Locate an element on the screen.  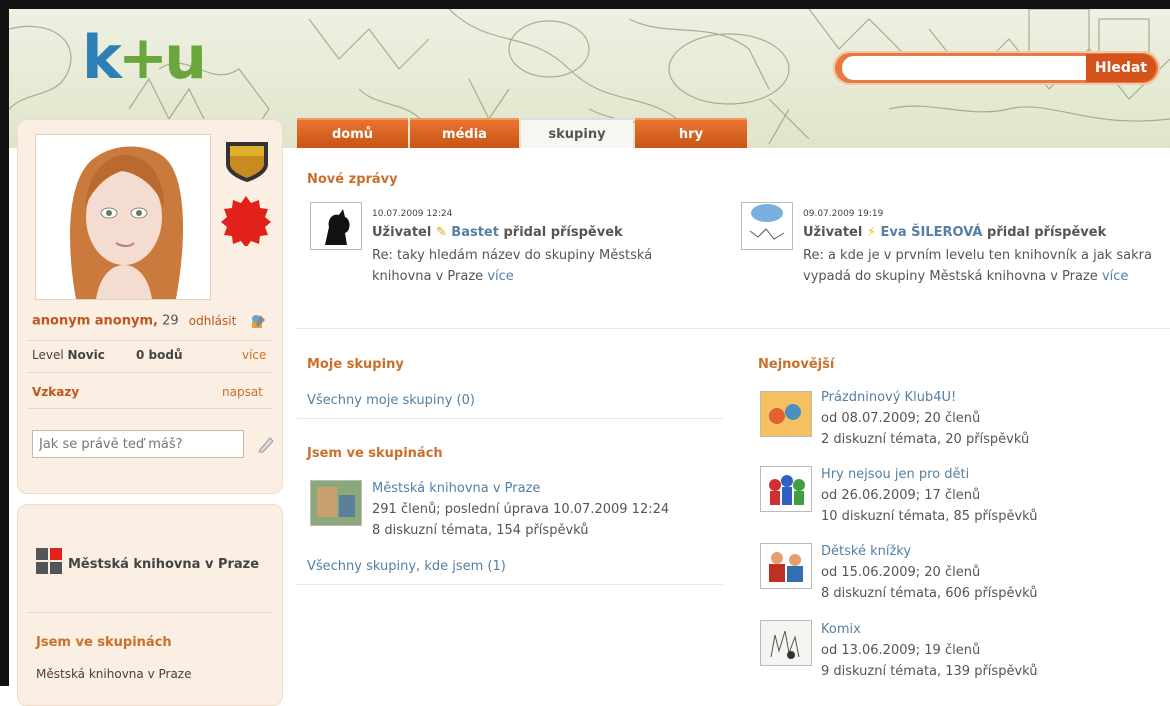
main-tabs: domů média skupiny hry is located at coordinates (523, 133).